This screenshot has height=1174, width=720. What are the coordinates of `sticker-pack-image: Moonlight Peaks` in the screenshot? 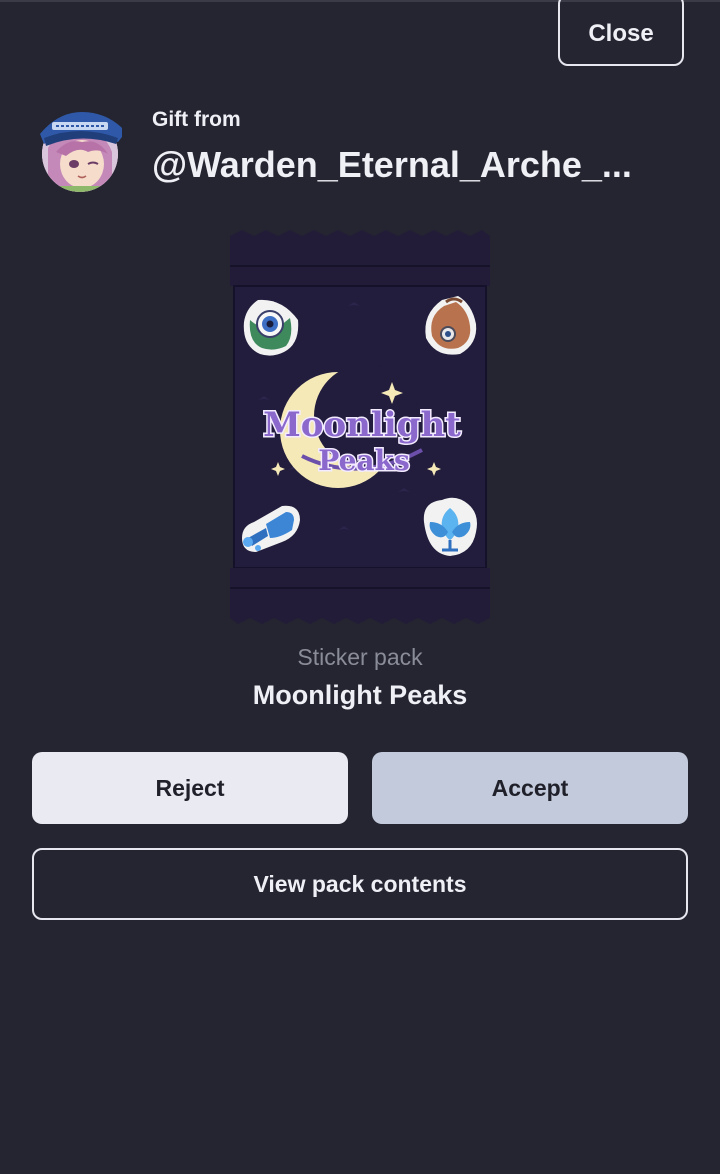 It's located at (360, 427).